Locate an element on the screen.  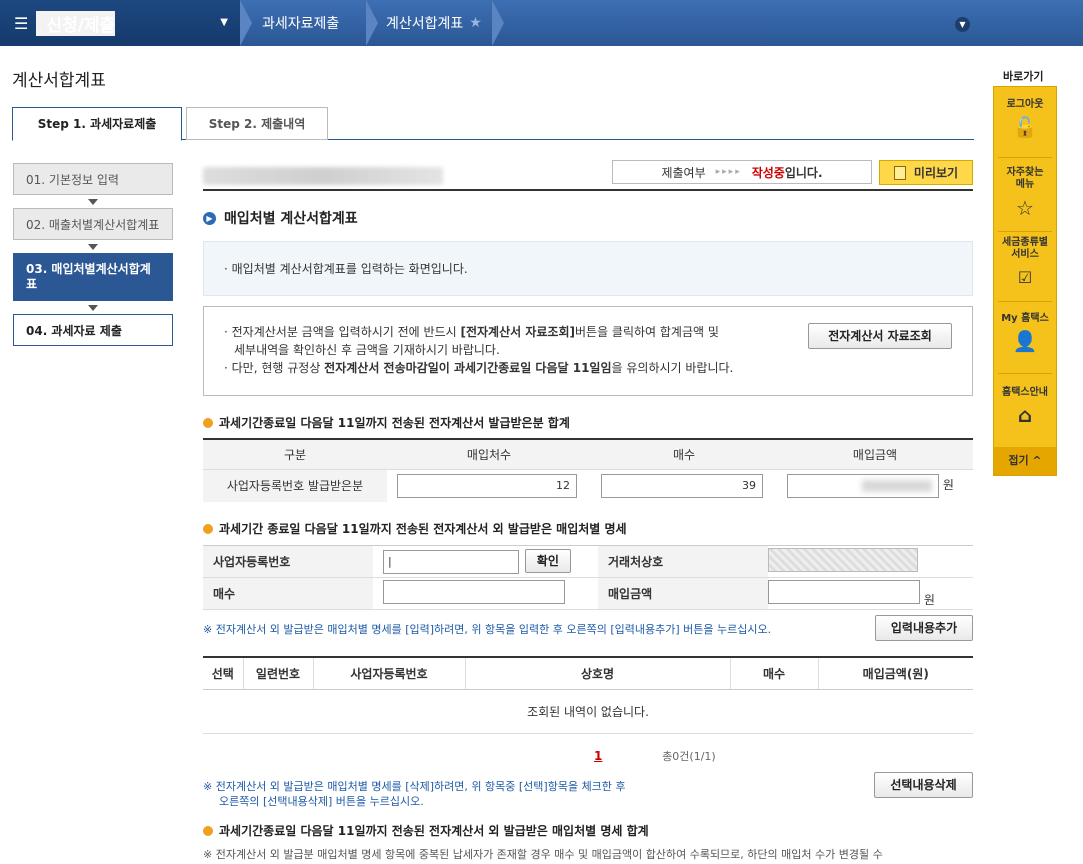
step-purchase-summary: 03. 매입처별계산서합계표 is located at coordinates (93, 277).